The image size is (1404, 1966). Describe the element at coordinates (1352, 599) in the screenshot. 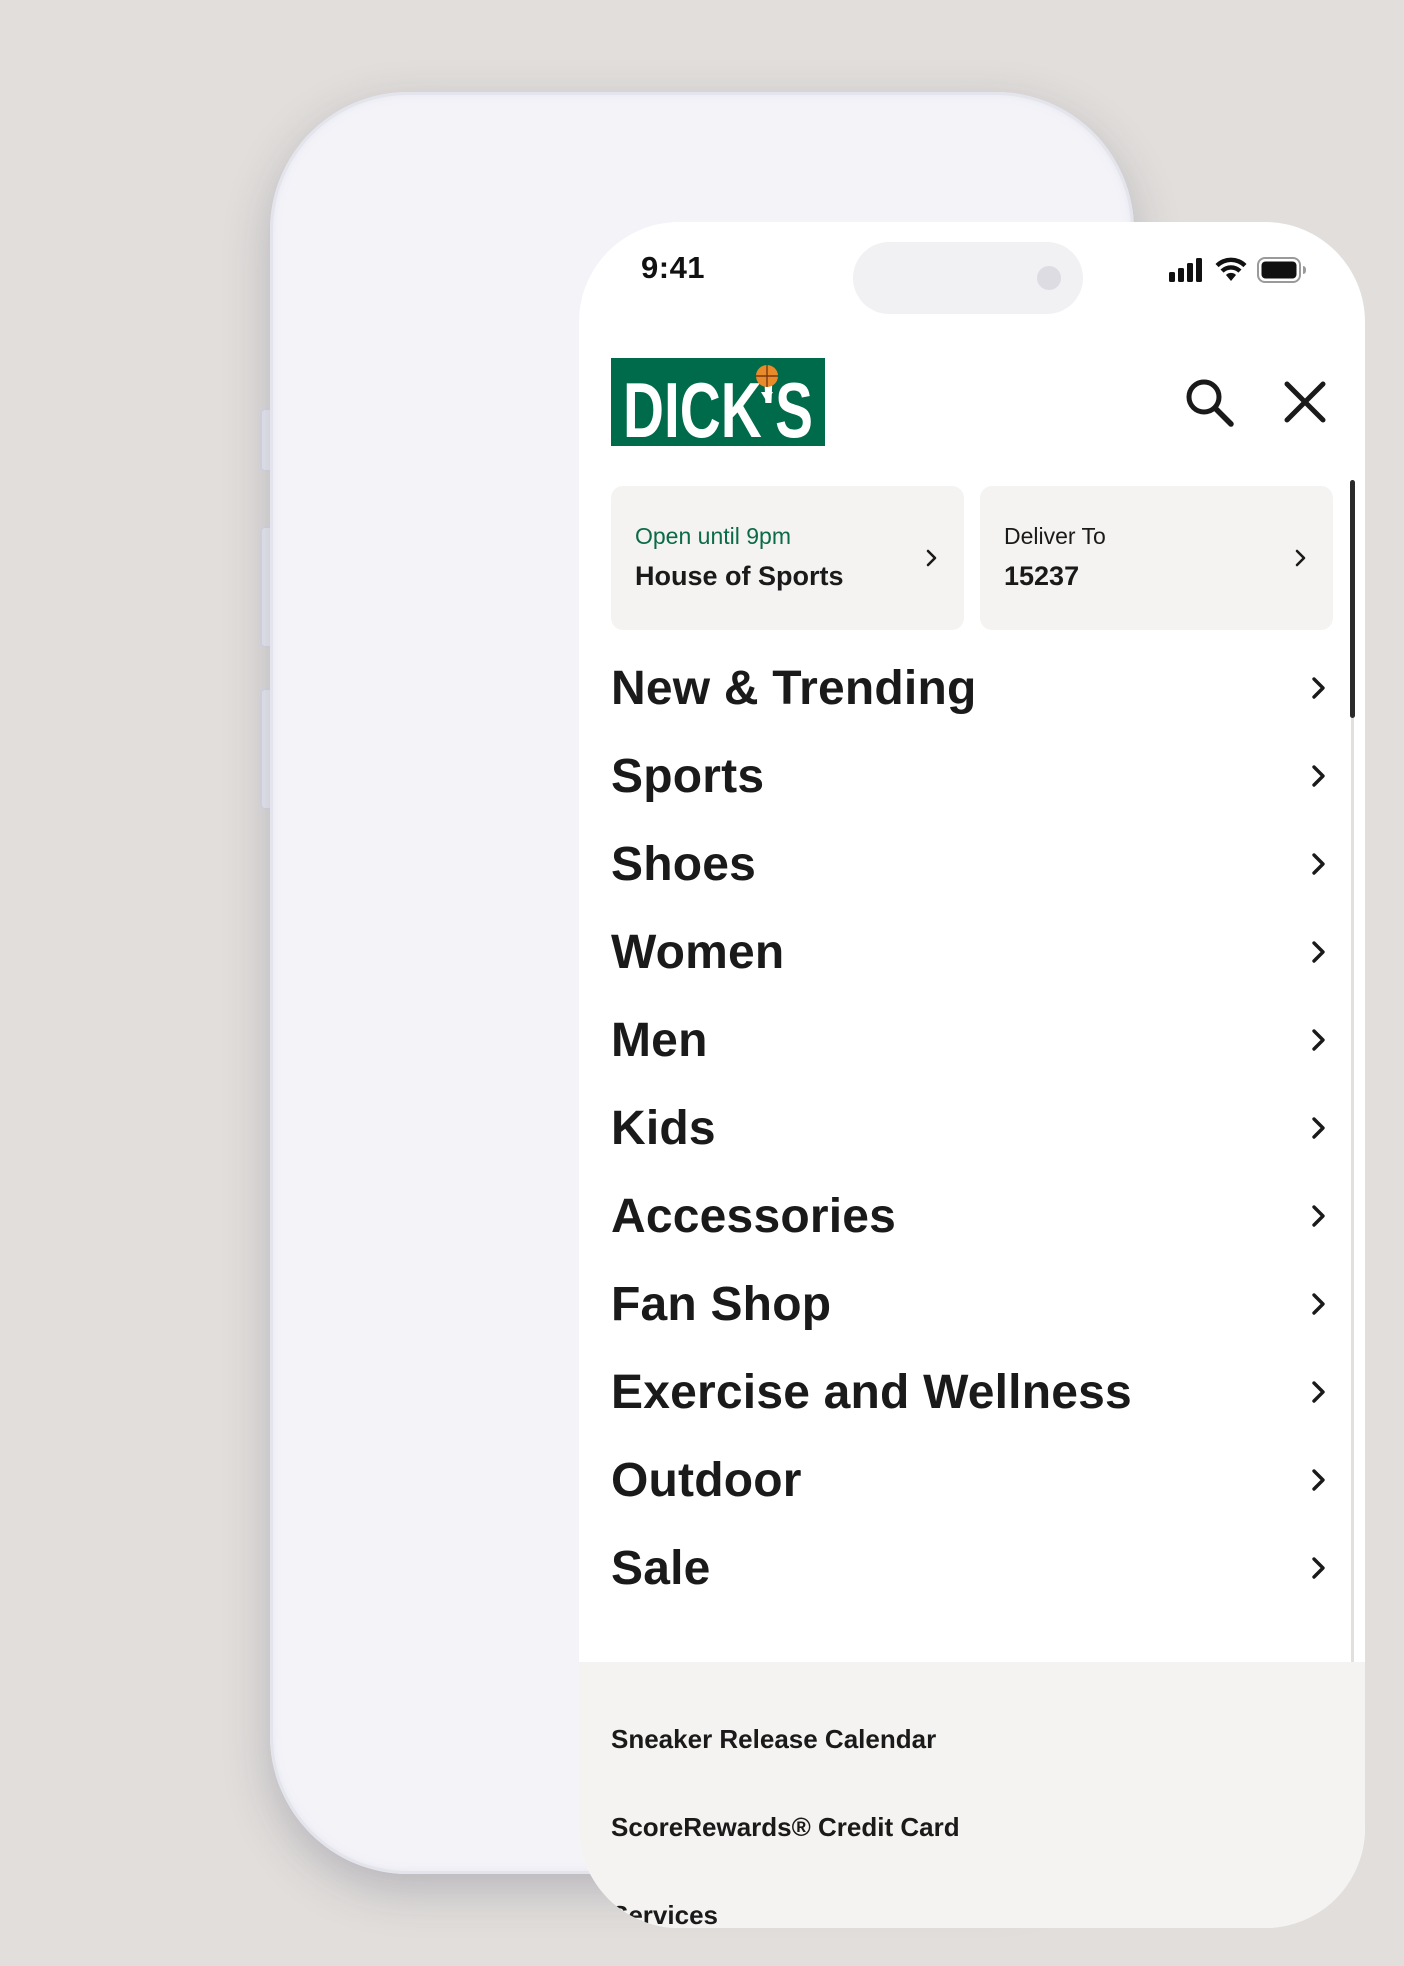

I see `scrollbar-thumb` at that location.